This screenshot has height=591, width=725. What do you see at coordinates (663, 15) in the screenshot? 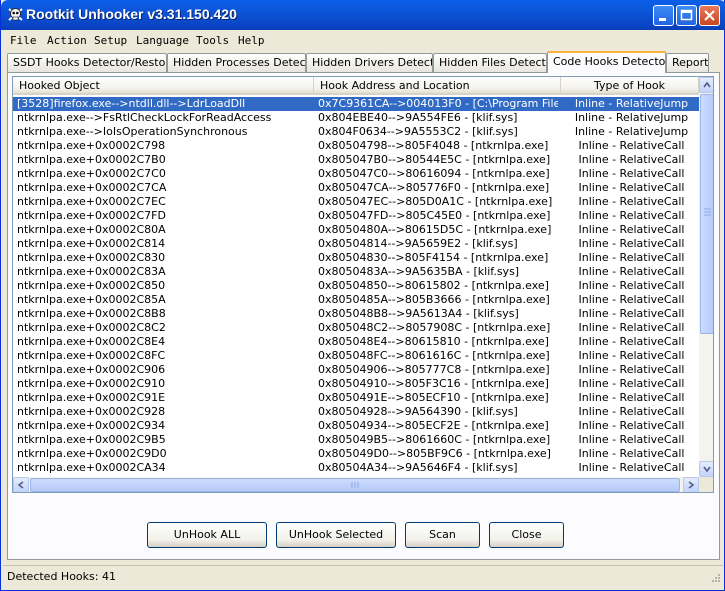
I see `minimize-button` at bounding box center [663, 15].